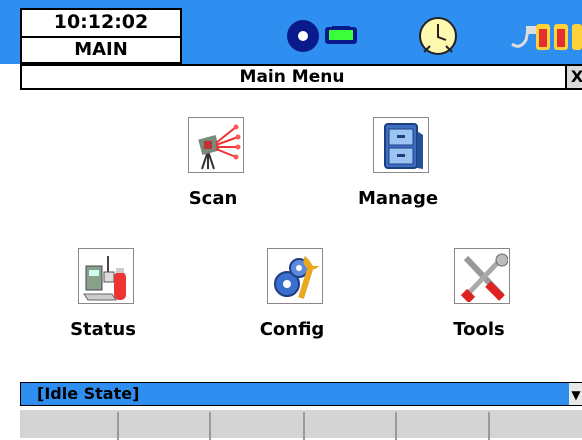 Image resolution: width=582 pixels, height=440 pixels. I want to click on title-bar: Main Menu X, so click(301, 77).